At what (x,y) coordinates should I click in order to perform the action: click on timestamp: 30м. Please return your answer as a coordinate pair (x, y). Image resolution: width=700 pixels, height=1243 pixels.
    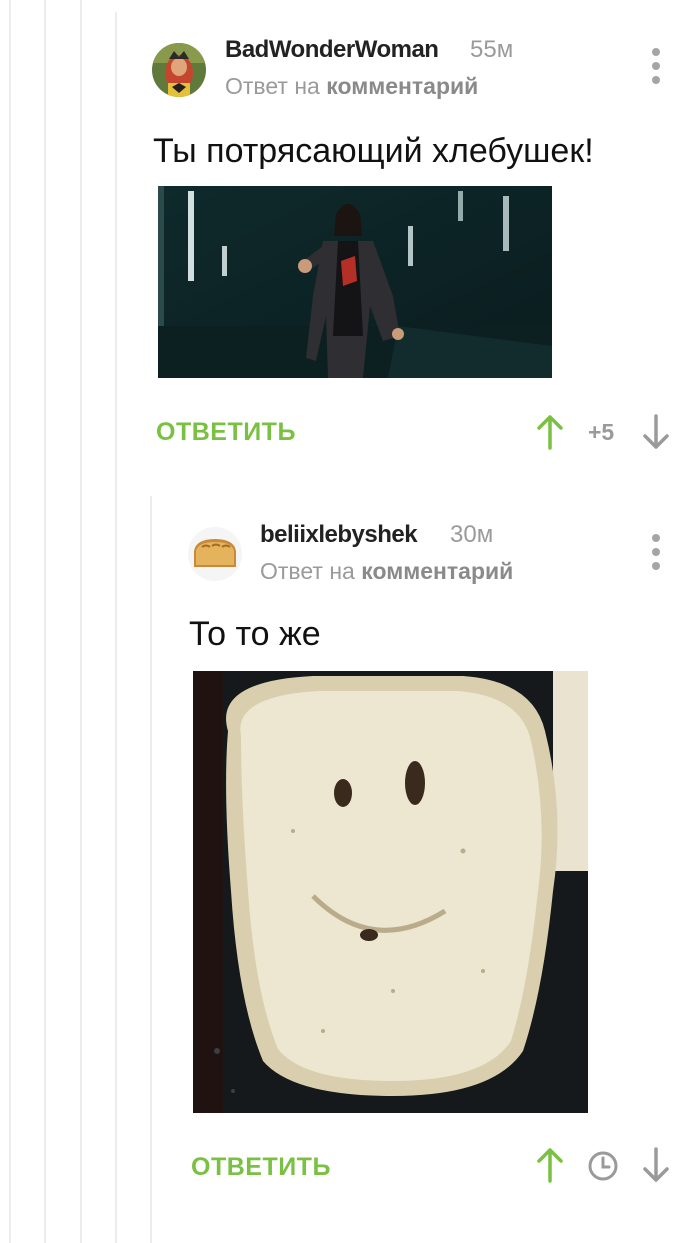
    Looking at the image, I should click on (472, 534).